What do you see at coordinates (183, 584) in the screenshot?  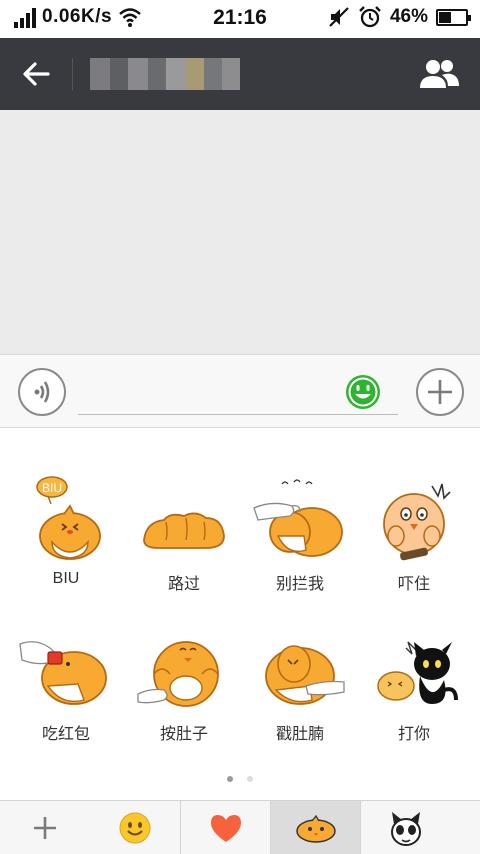 I see `sticker-label: 路过` at bounding box center [183, 584].